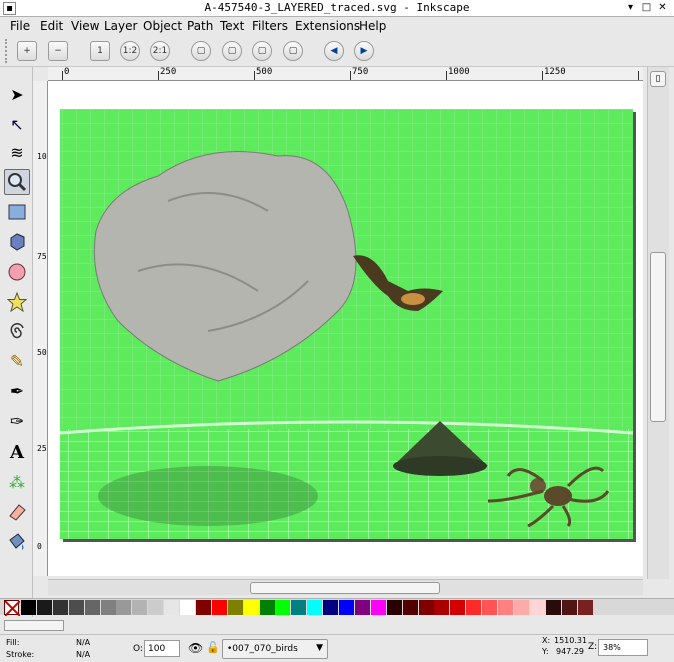 This screenshot has width=674, height=662. Describe the element at coordinates (327, 26) in the screenshot. I see `menu-extensions: Extensions` at that location.